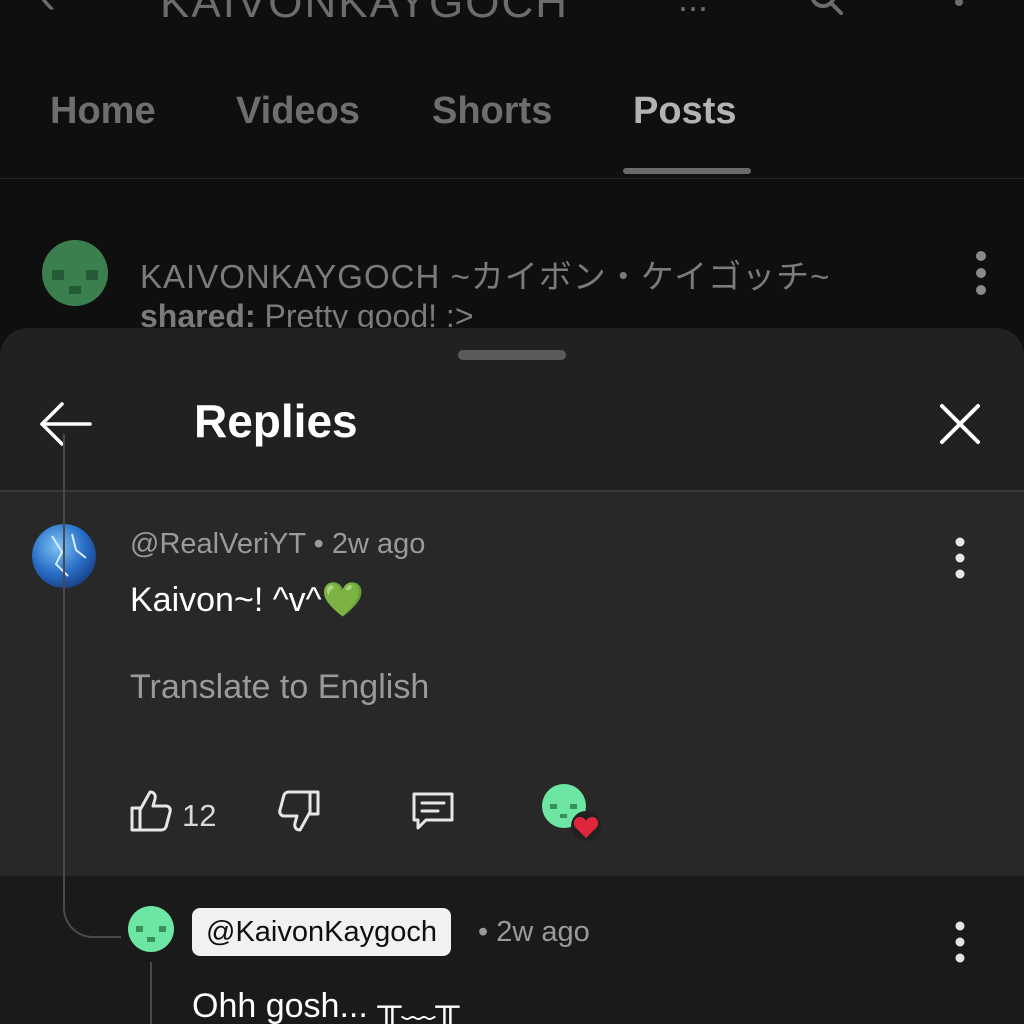 The image size is (1024, 1024). I want to click on post-author: KAIVONKAYGOCH ~カイボン・ケイゴッチ~, so click(485, 274).